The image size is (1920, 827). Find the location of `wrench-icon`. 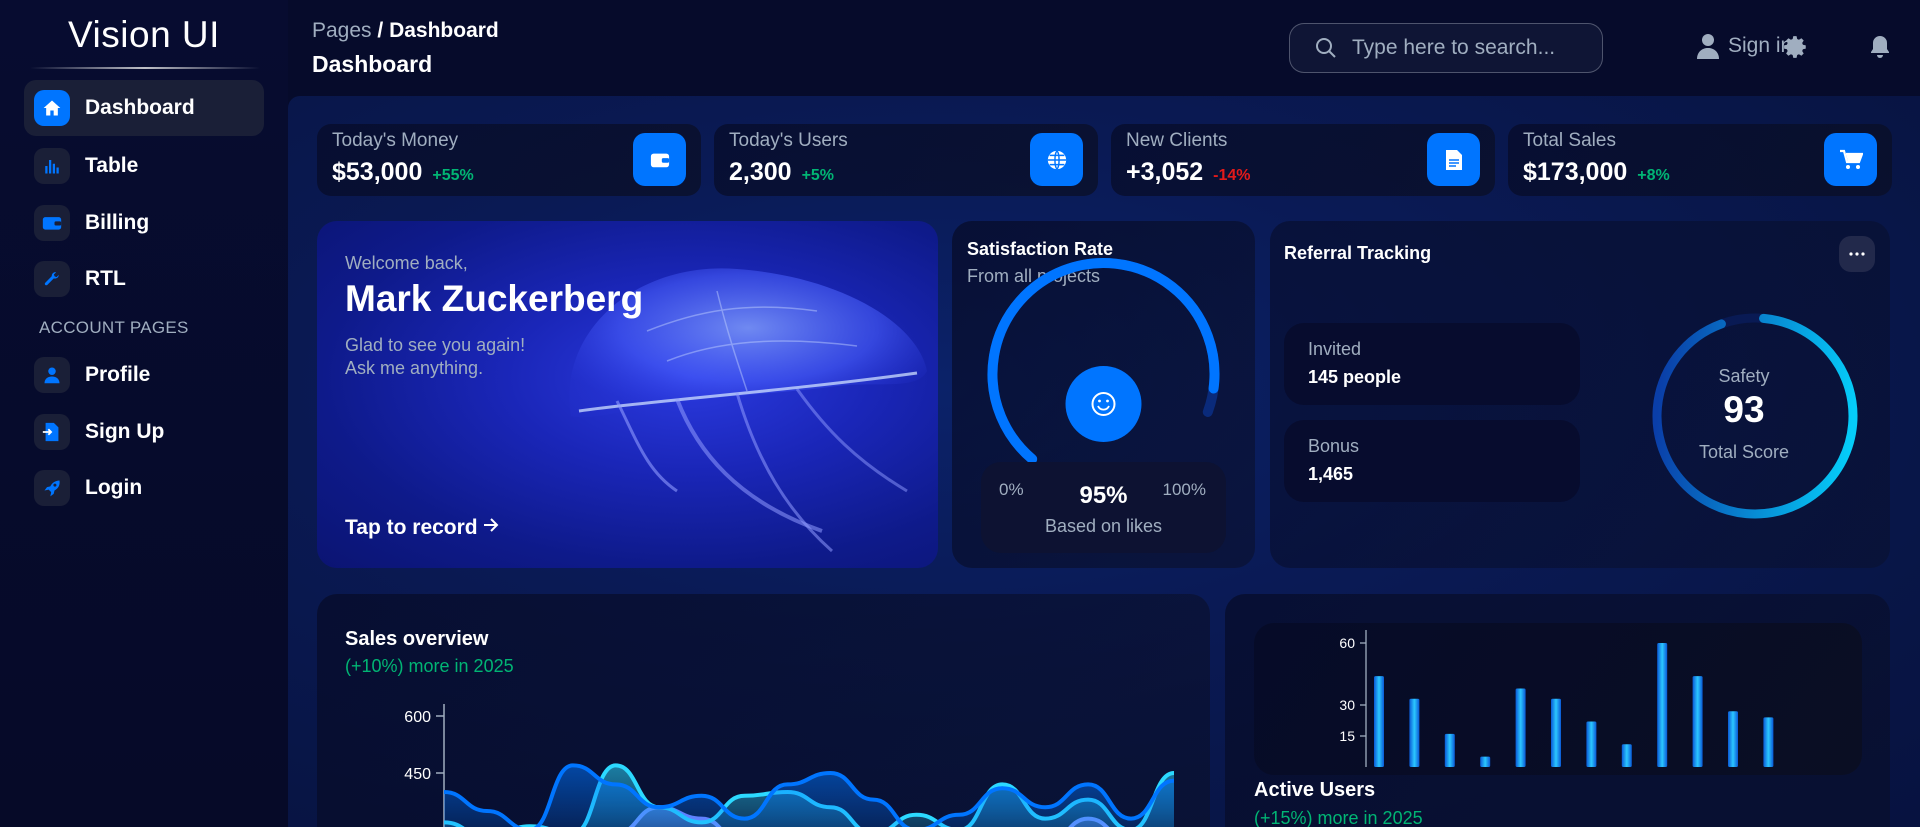

wrench-icon is located at coordinates (52, 279).